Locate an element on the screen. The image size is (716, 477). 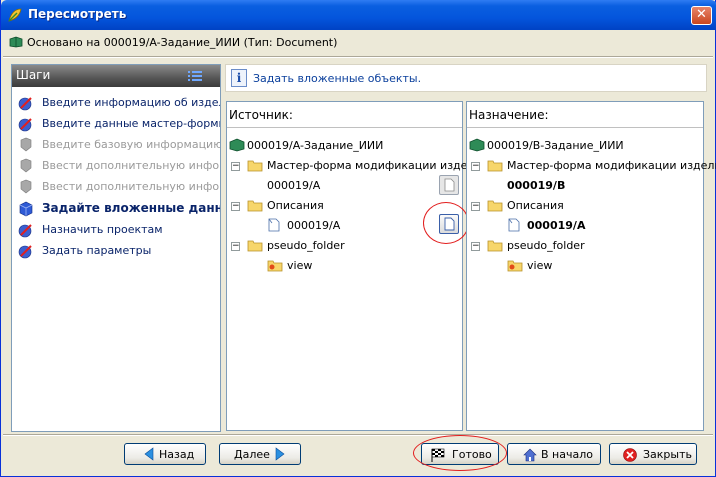
step-item: Введите информацию об изделии is located at coordinates (118, 103).